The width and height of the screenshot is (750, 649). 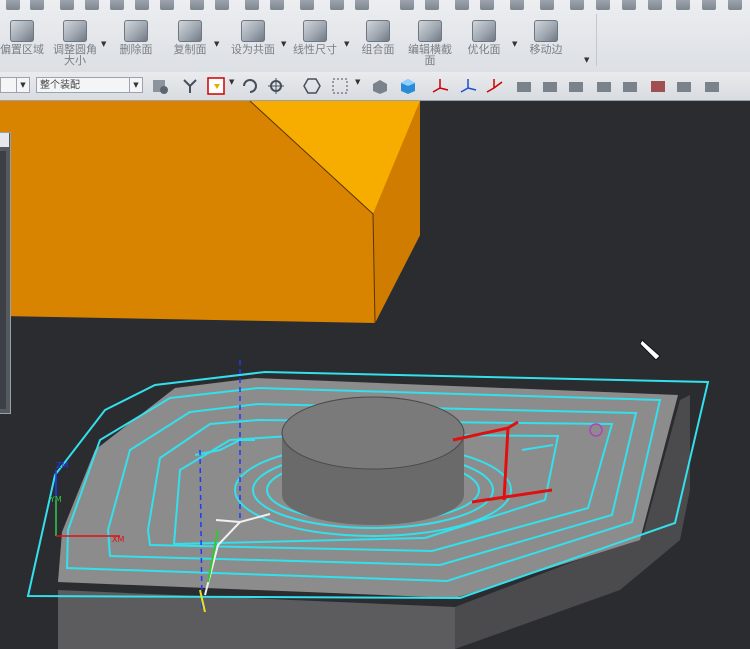 What do you see at coordinates (408, 86) in the screenshot?
I see `view-cube-icon` at bounding box center [408, 86].